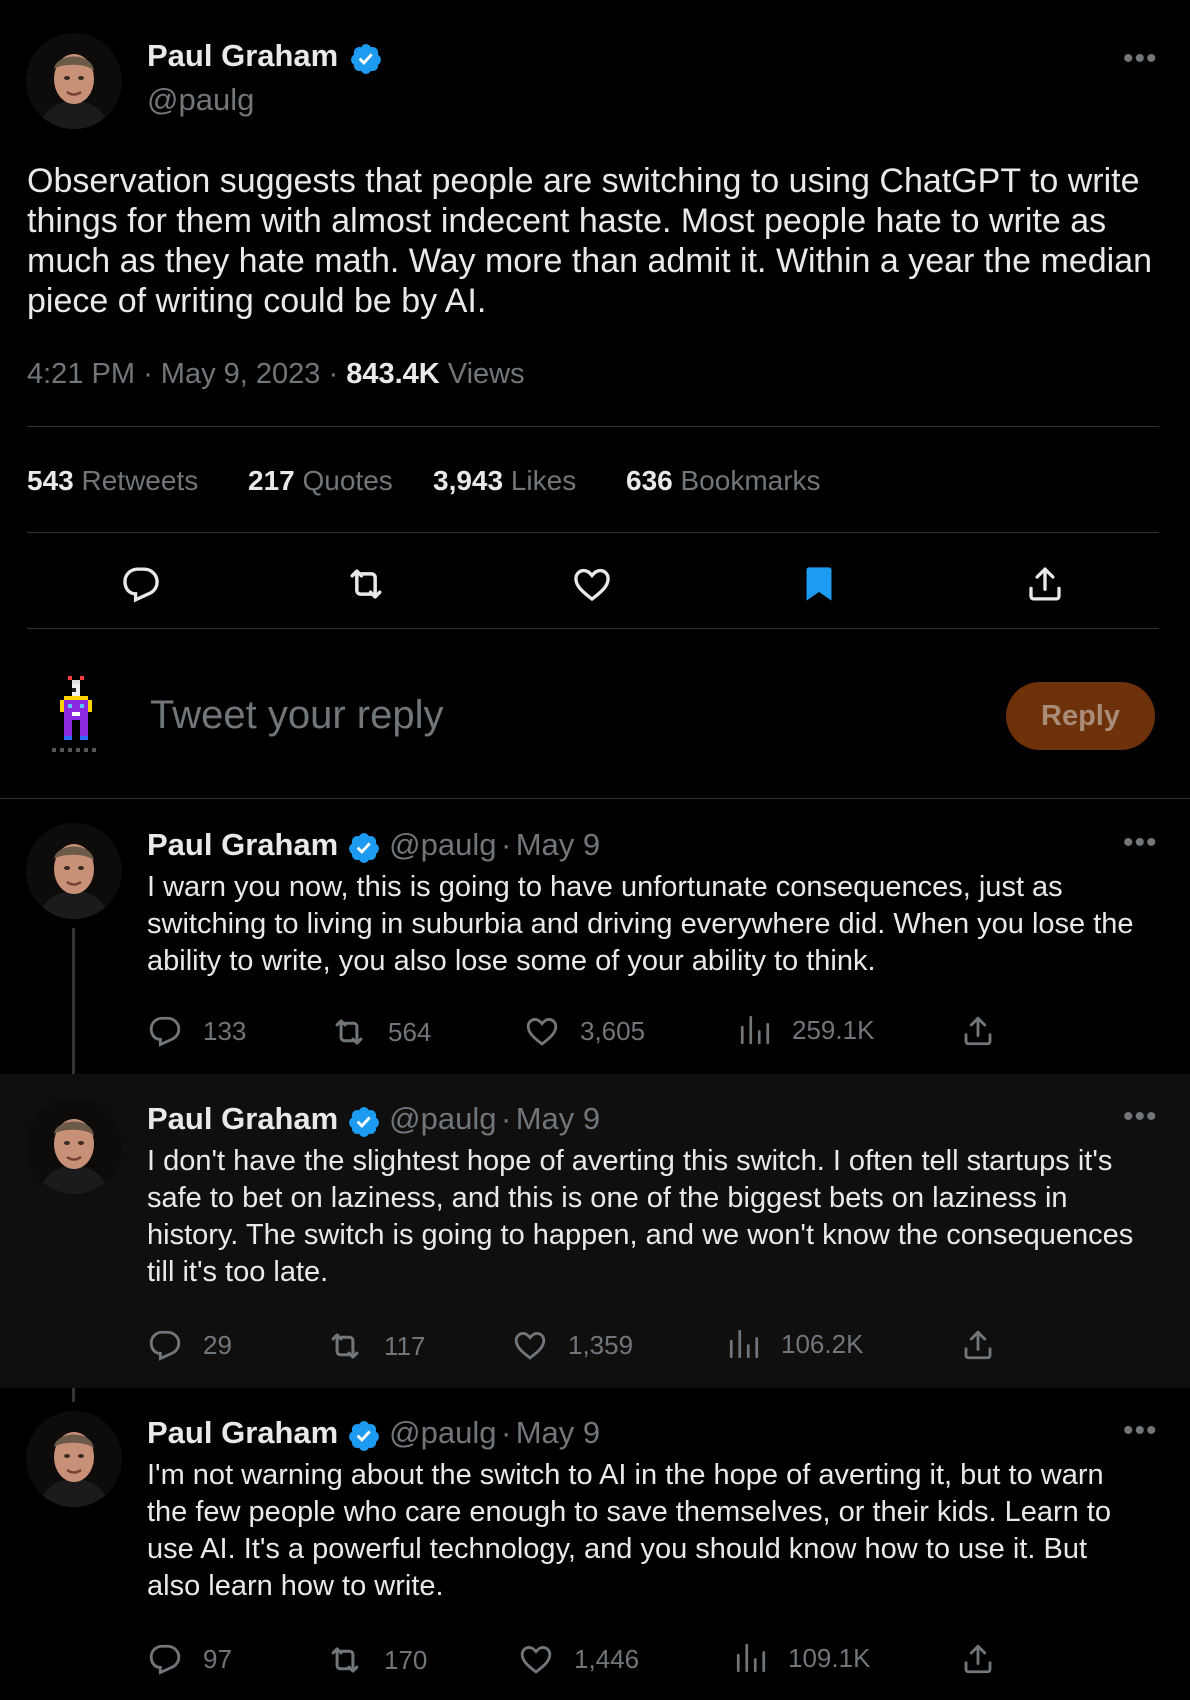  I want to click on like-button, so click(592, 584).